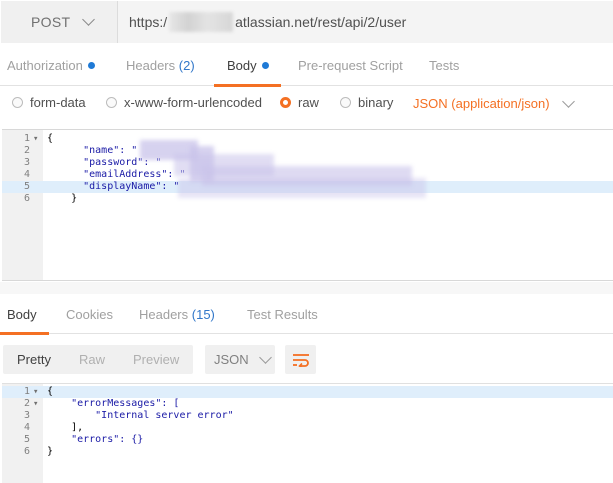 The height and width of the screenshot is (483, 613). I want to click on tab-headers: Headers (2), so click(160, 65).